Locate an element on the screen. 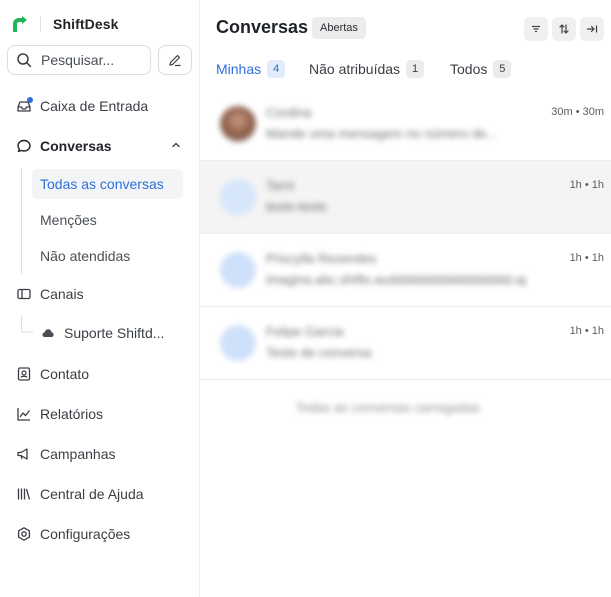  tab-label: Não atribuídas is located at coordinates (355, 69).